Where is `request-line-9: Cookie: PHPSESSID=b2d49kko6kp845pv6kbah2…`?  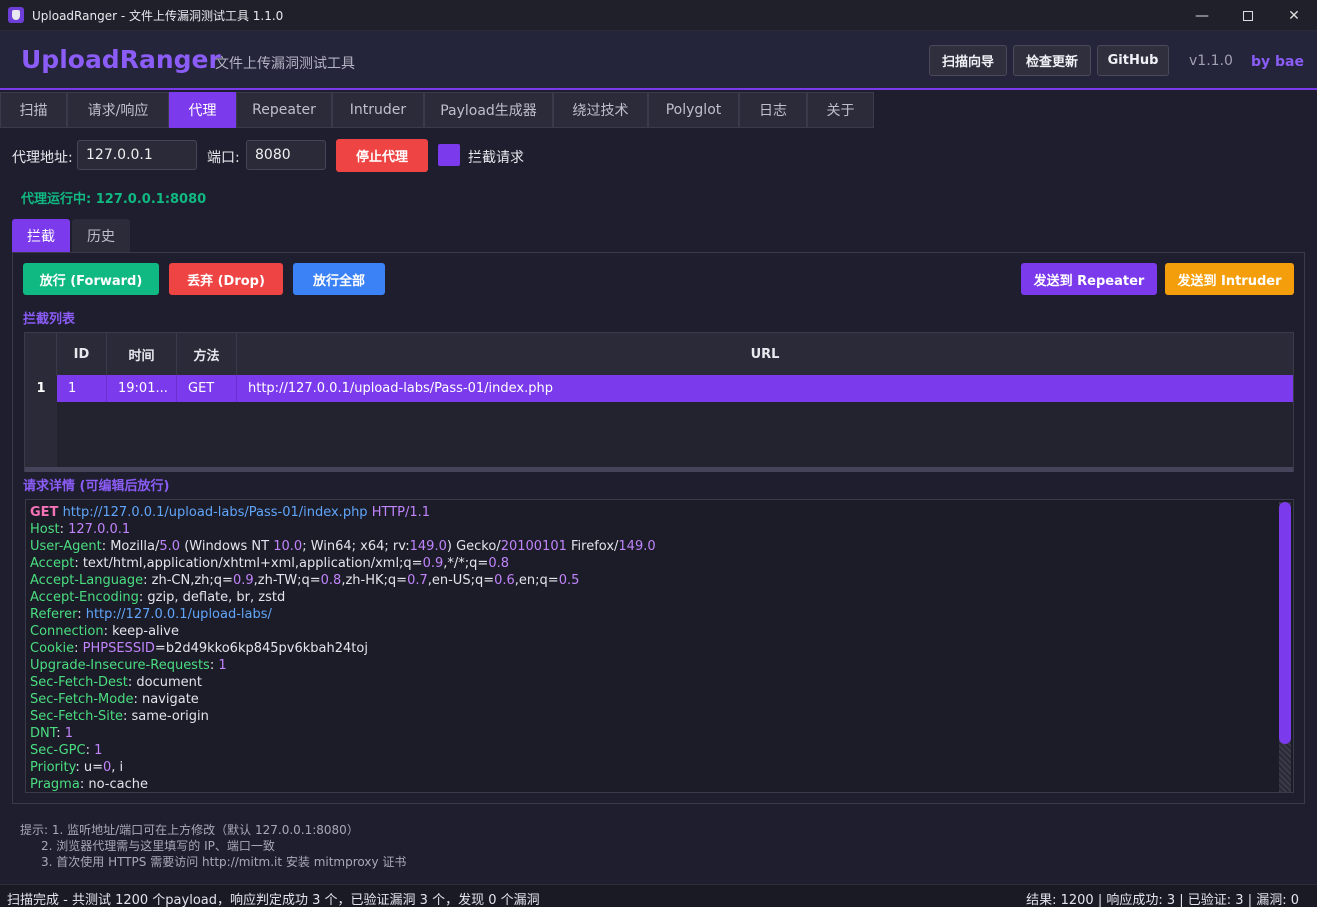
request-line-9: Cookie: PHPSESSID=b2d49kko6kp845pv6kbah2… is located at coordinates (199, 648).